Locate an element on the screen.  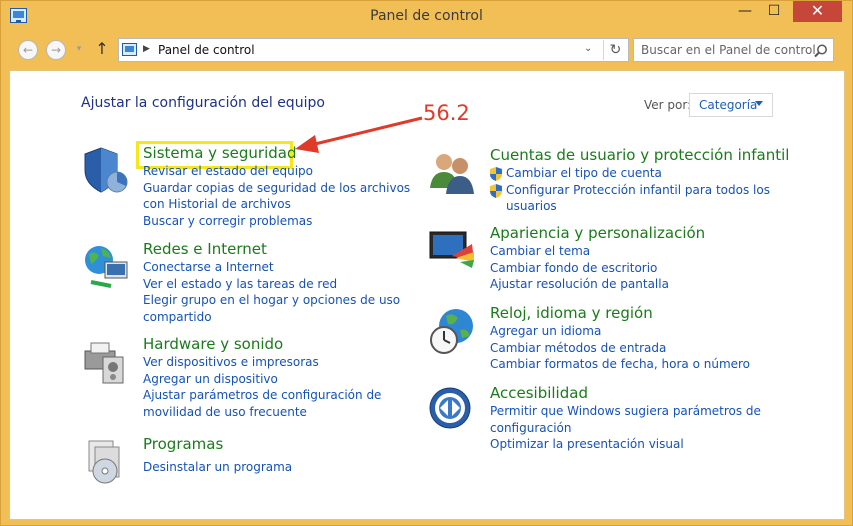
category-links: Desinstalar un programa is located at coordinates (285, 465).